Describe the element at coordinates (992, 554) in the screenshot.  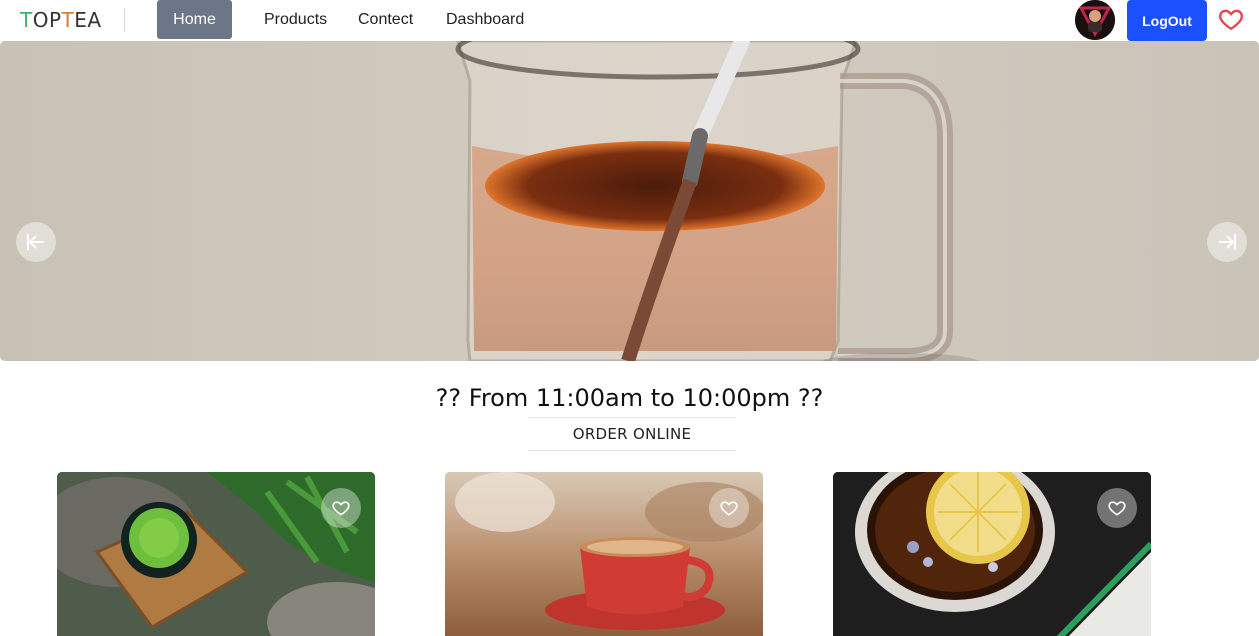
I see `product-card-lemon-tea` at that location.